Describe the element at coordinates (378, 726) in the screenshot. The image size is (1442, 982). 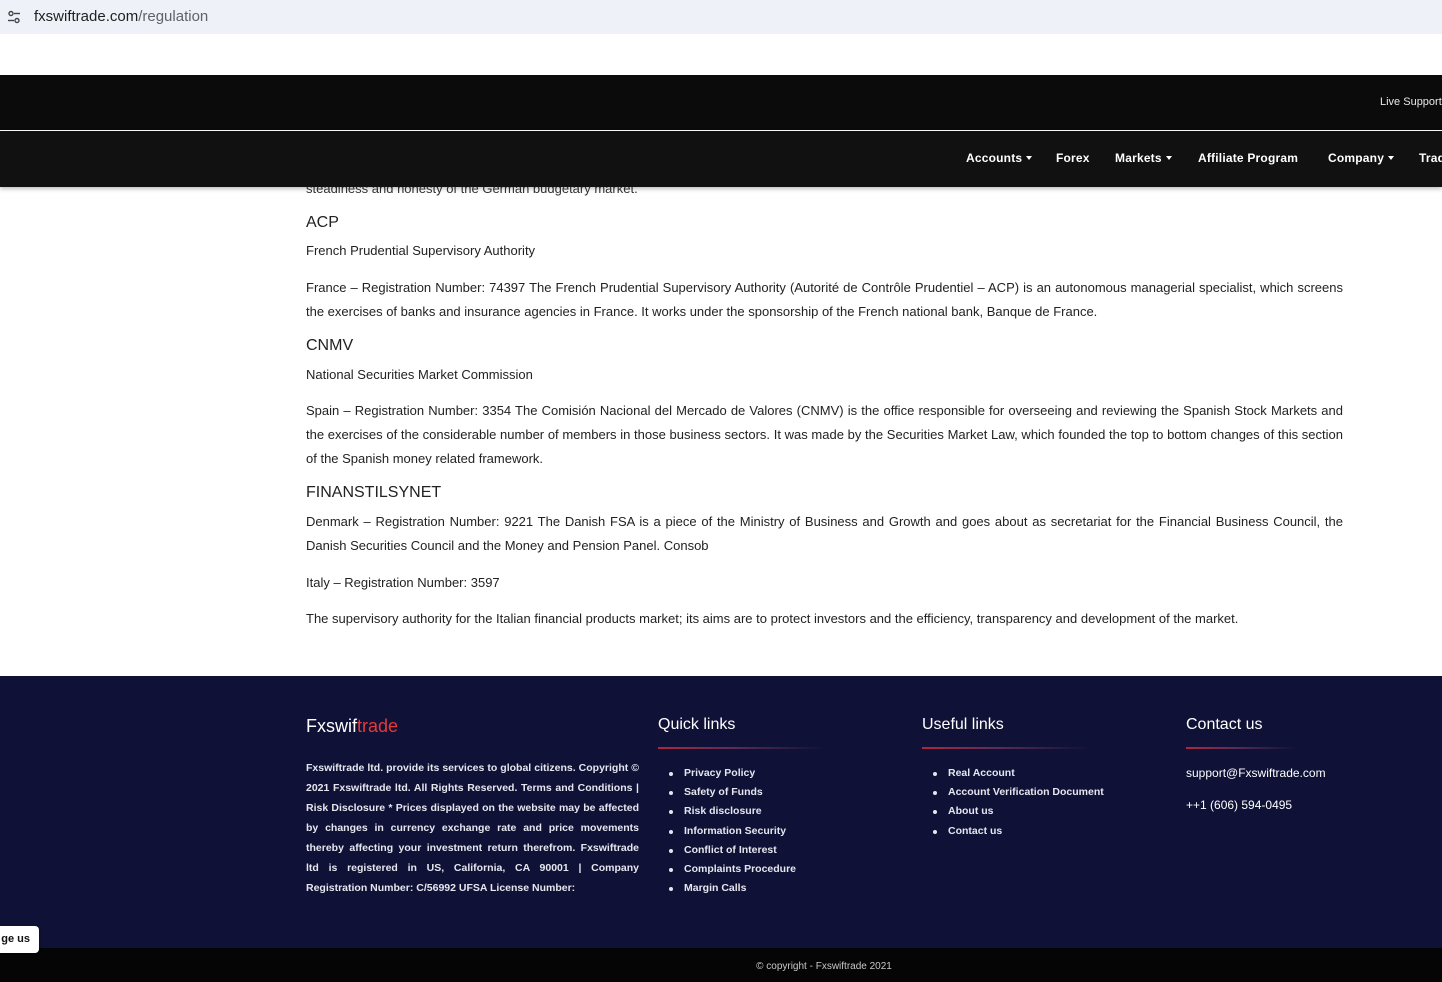
I see `brand-part-2: trade` at that location.